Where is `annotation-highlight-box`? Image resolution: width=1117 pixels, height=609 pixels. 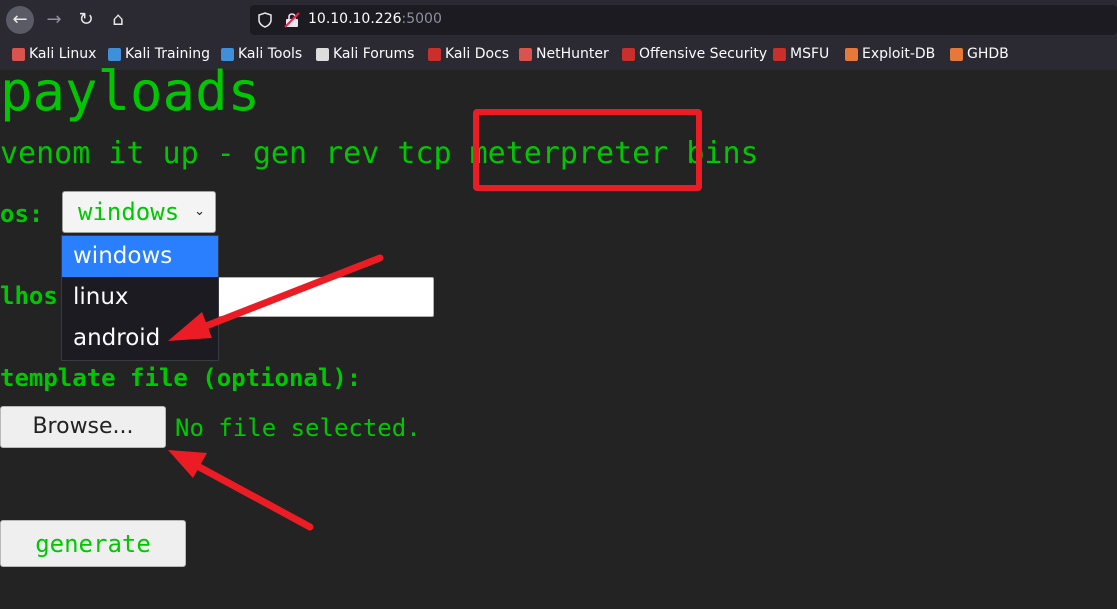 annotation-highlight-box is located at coordinates (587, 150).